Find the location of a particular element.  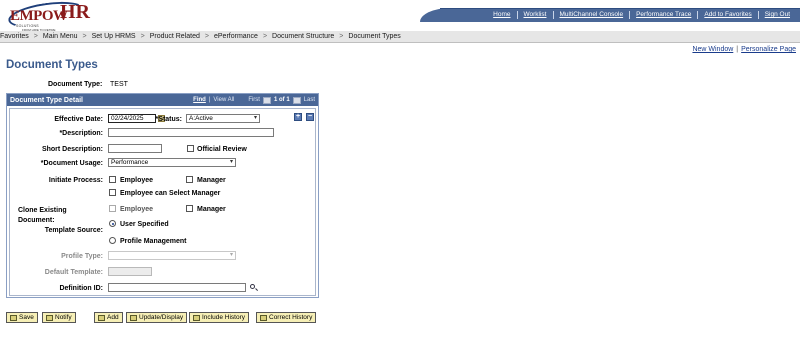

status-select-value: A:Active is located at coordinates (201, 118).